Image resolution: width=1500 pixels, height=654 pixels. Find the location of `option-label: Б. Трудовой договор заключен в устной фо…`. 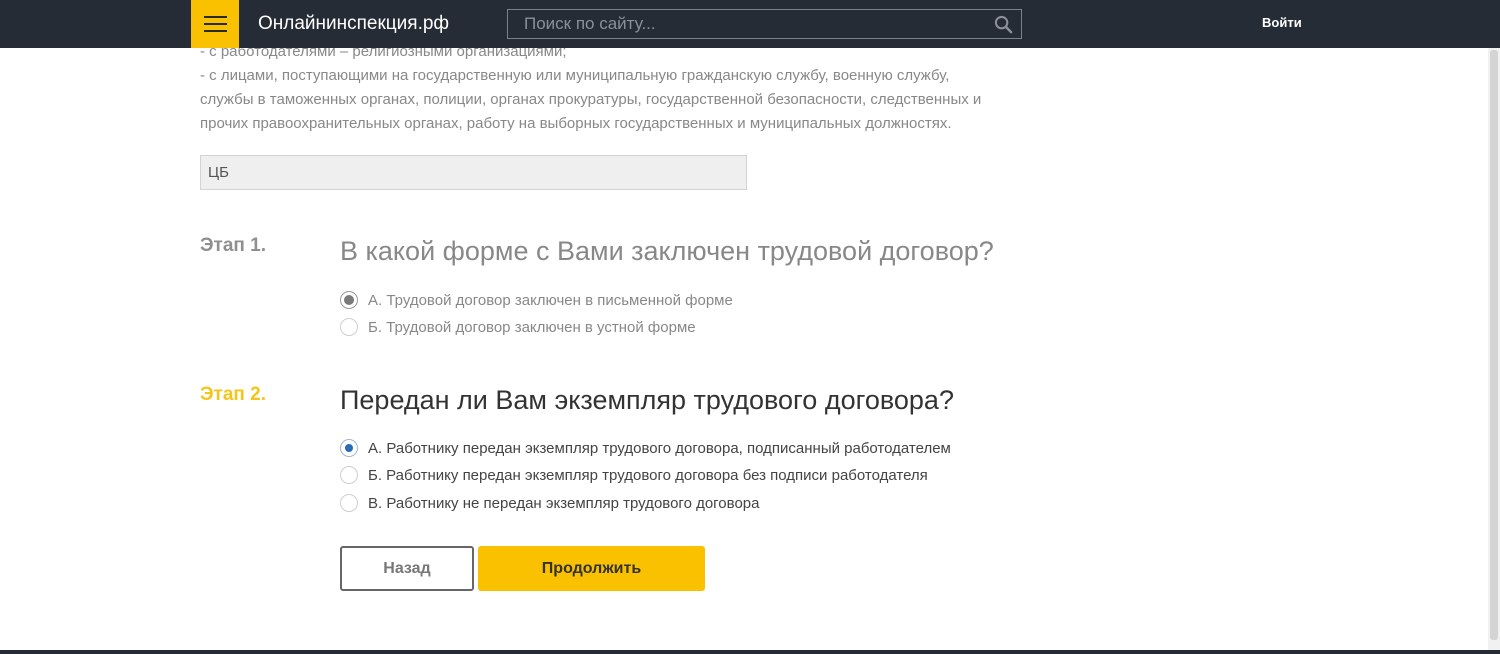

option-label: Б. Трудовой договор заключен в устной фо… is located at coordinates (532, 327).